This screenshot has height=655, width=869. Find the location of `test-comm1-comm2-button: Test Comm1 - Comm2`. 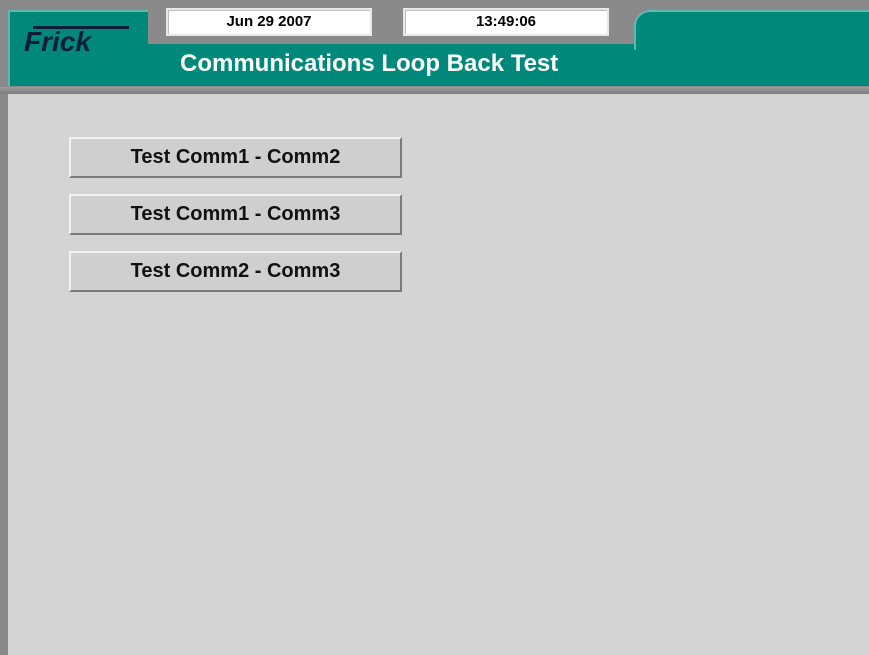

test-comm1-comm2-button: Test Comm1 - Comm2 is located at coordinates (235, 157).